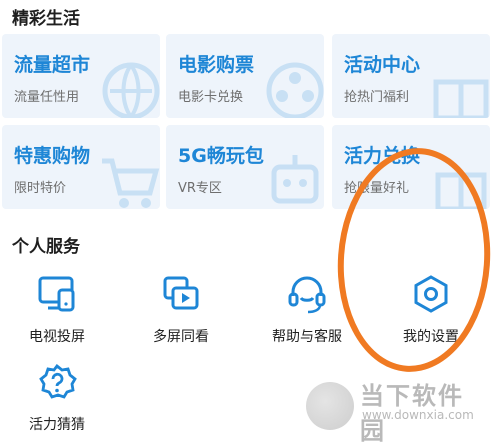 This screenshot has height=446, width=493. I want to click on watermark-url: www.downxia.com, so click(418, 415).